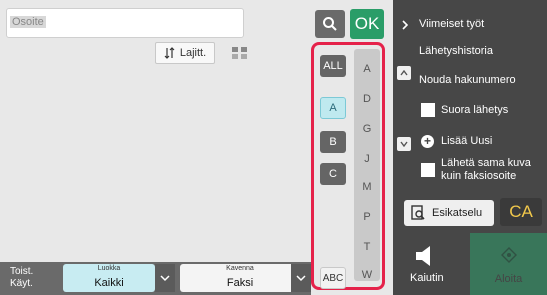  I want to click on chevron-right-icon, so click(405, 25).